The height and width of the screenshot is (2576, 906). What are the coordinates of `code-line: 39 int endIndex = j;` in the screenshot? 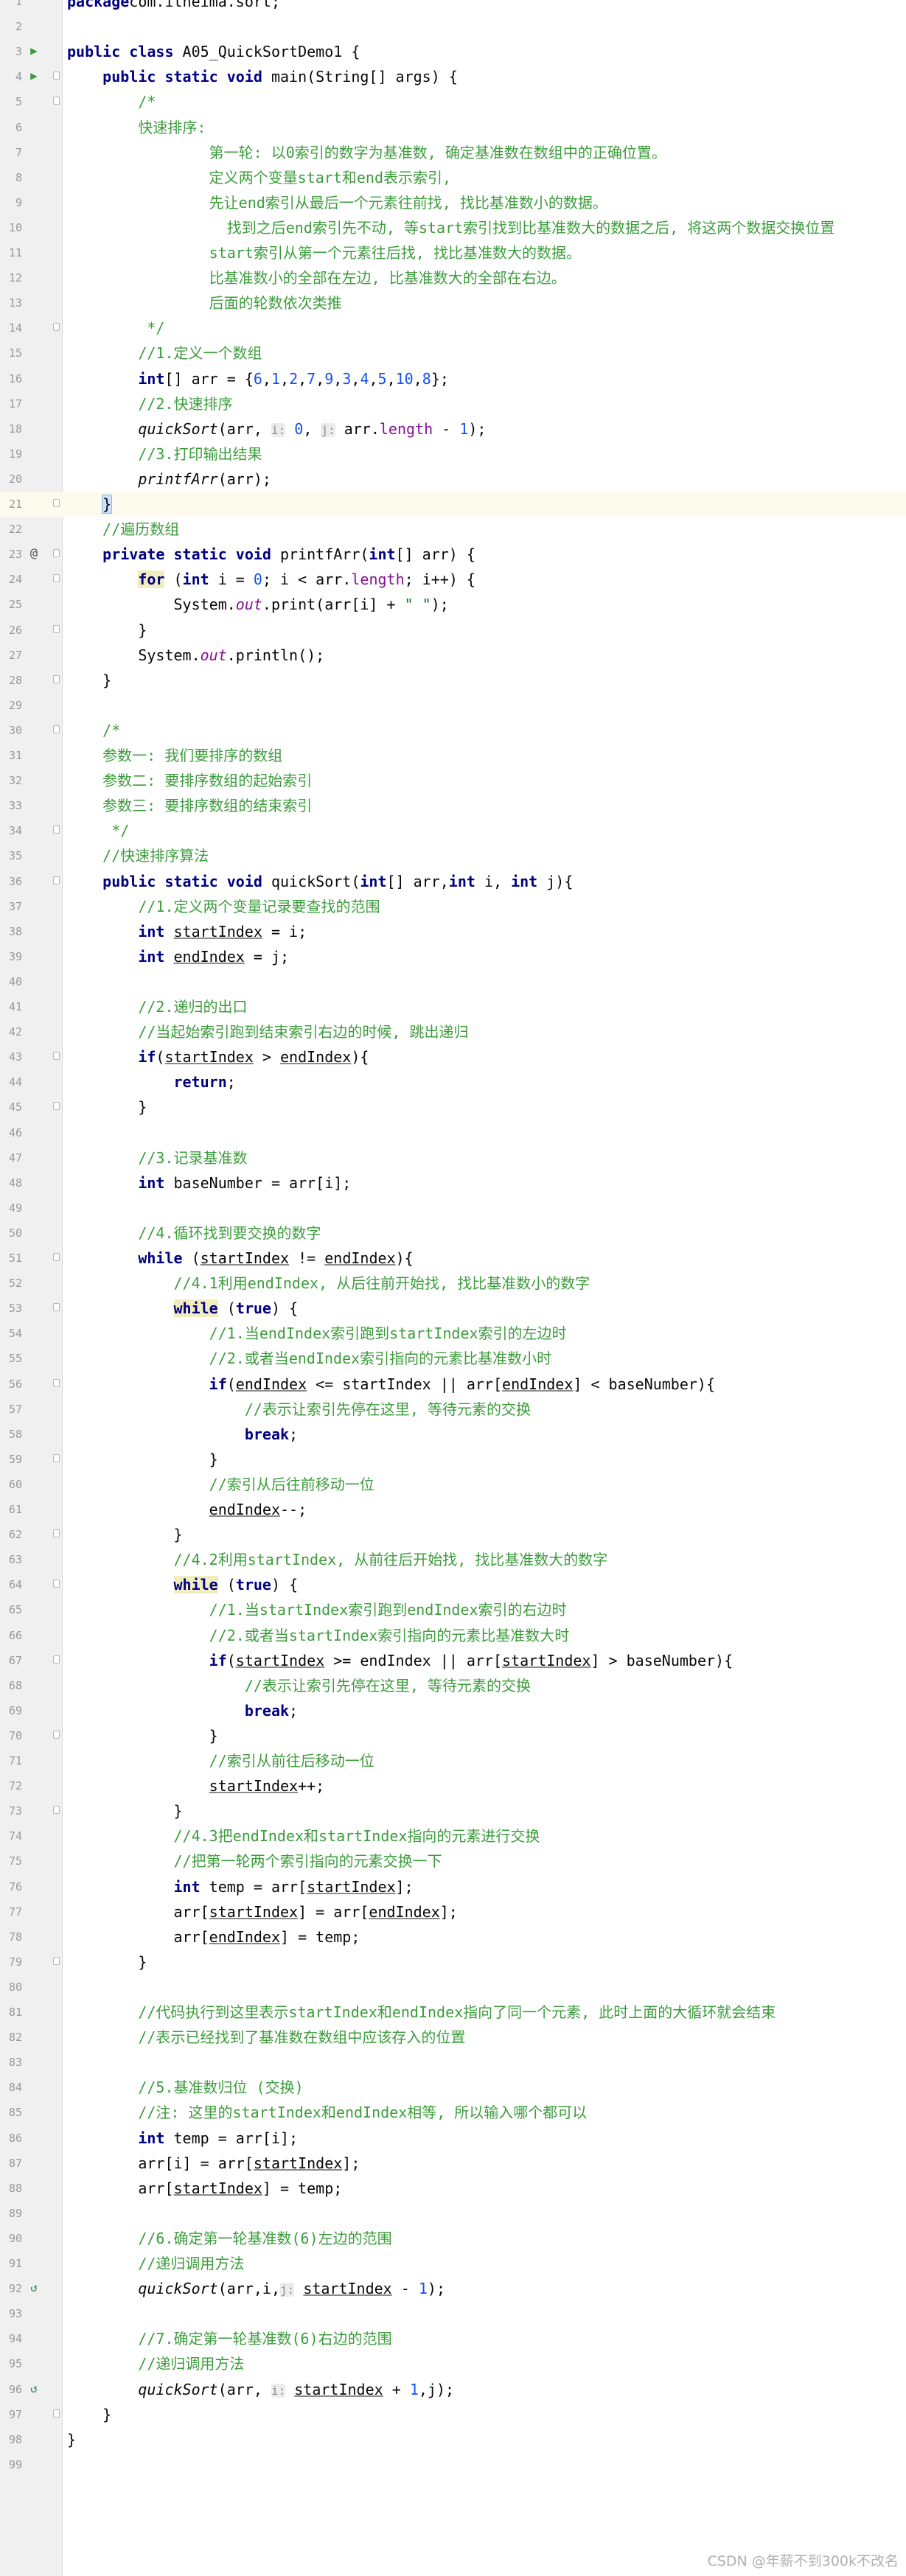 It's located at (453, 957).